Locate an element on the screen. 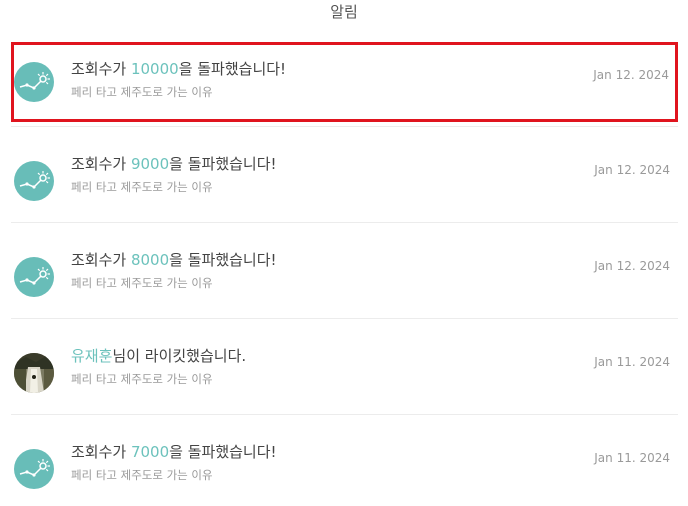 Image resolution: width=688 pixels, height=506 pixels. notification-message: 조회수가 10000을 돌파했습니다! is located at coordinates (179, 69).